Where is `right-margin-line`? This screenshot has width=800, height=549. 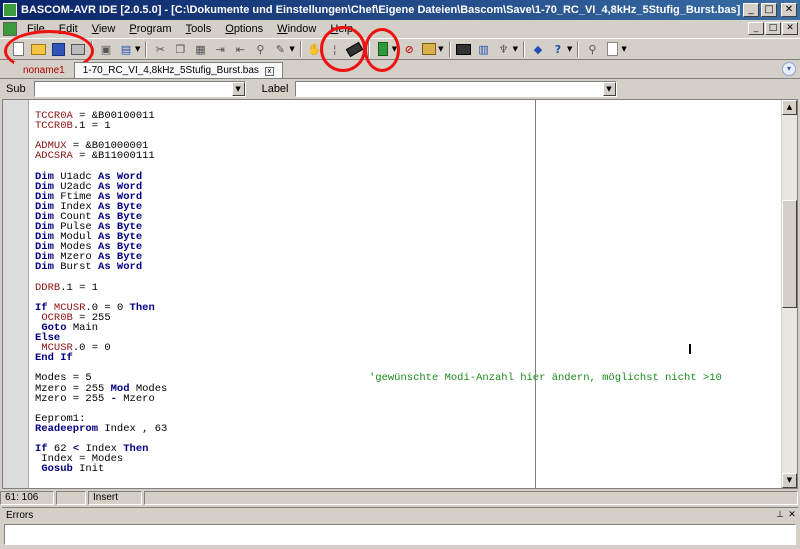
right-margin-line is located at coordinates (535, 294).